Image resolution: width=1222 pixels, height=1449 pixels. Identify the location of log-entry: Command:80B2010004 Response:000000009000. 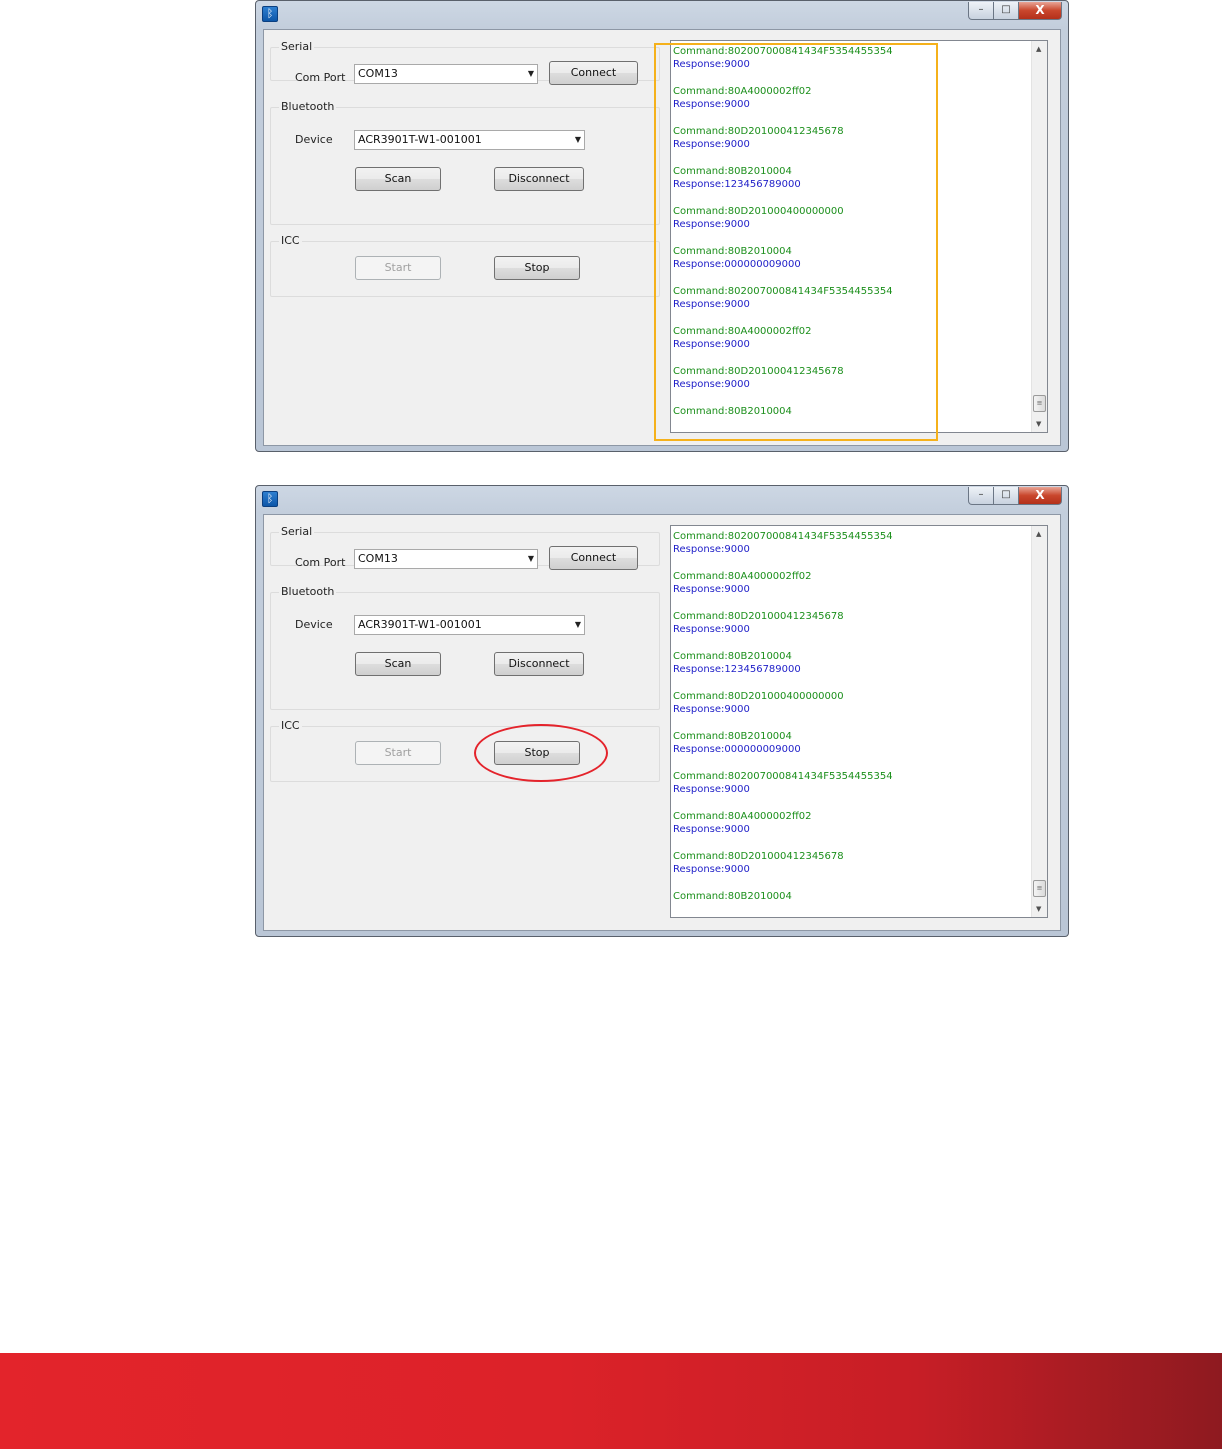
(851, 743).